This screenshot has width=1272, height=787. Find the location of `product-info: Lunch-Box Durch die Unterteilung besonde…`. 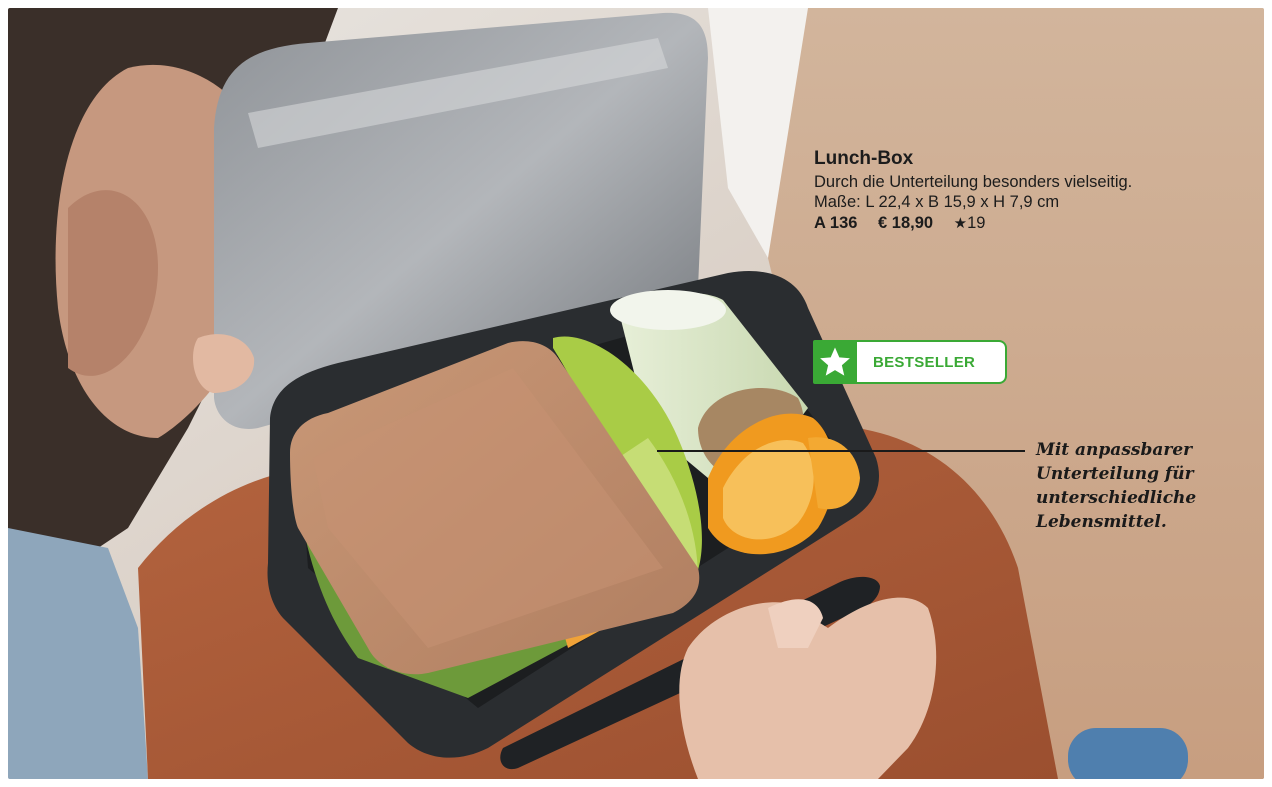

product-info: Lunch-Box Durch die Unterteilung besonde… is located at coordinates (994, 191).